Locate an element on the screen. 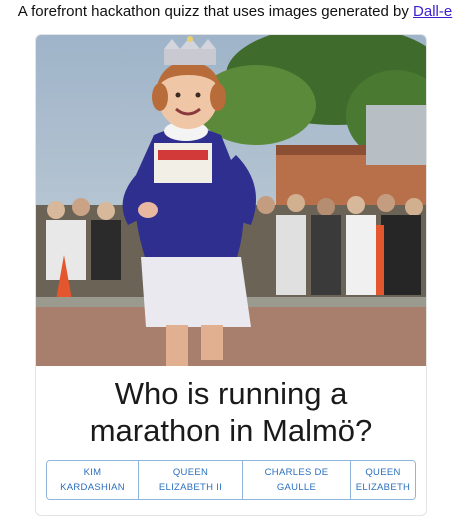 The image size is (470, 516). answer-button-kim-kardashian: KIM KARDASHIAN is located at coordinates (93, 480).